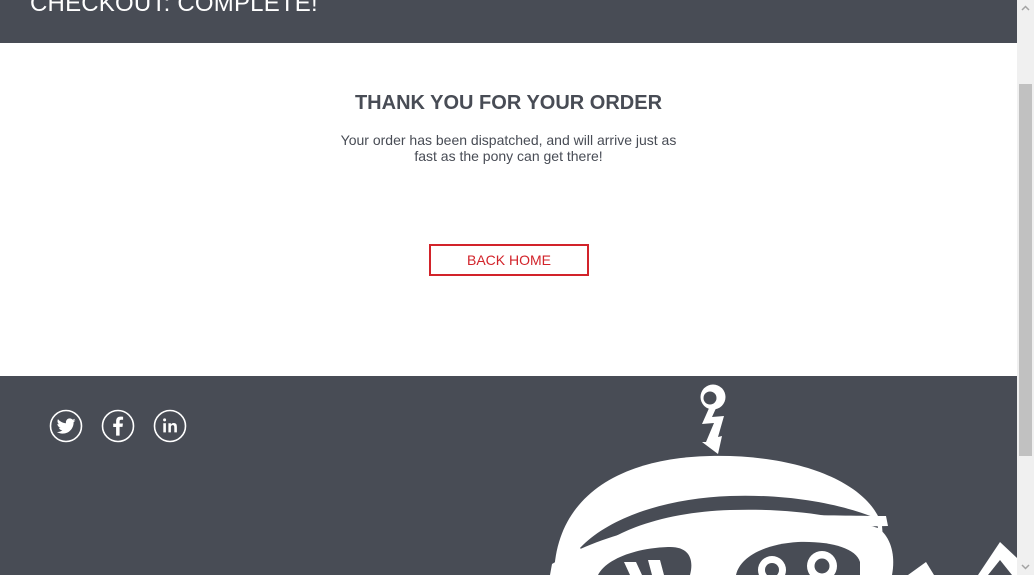 The width and height of the screenshot is (1034, 580). I want to click on twitter-icon, so click(66, 426).